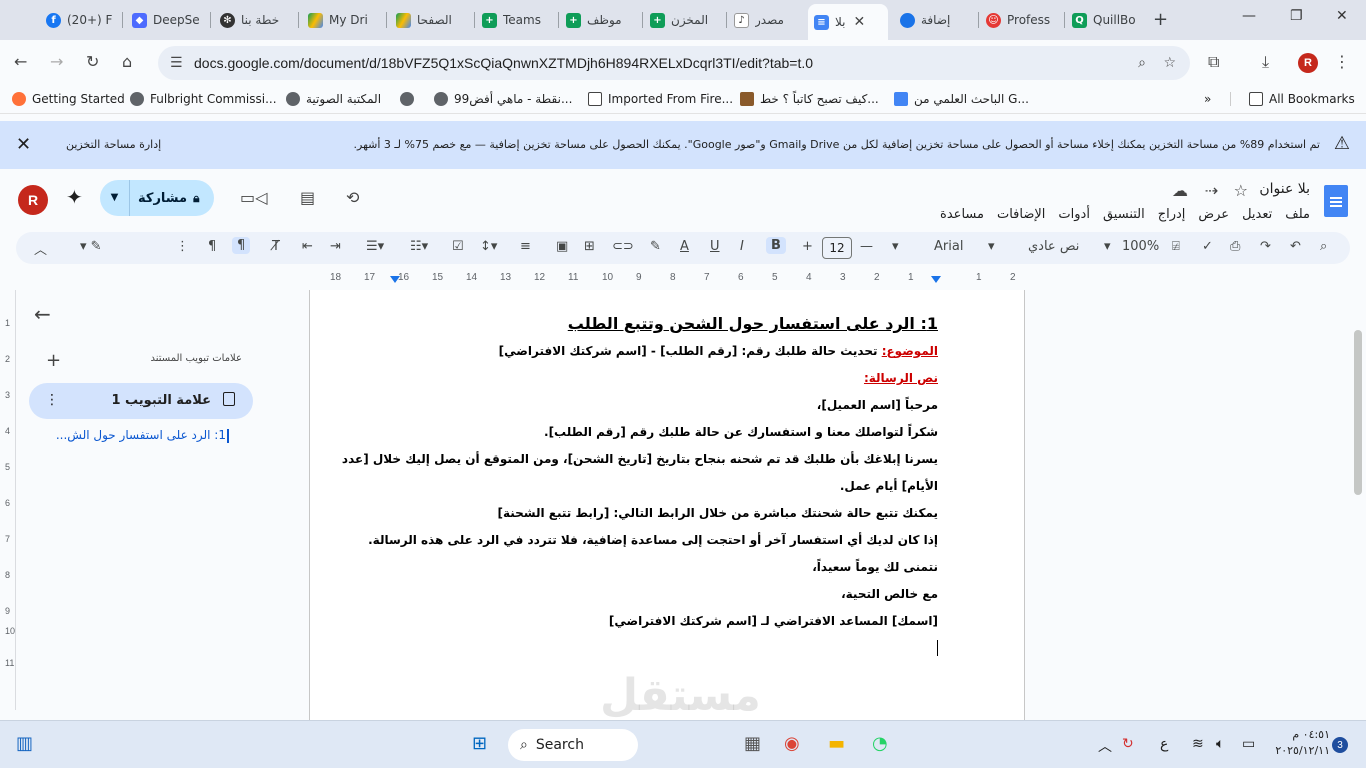 The height and width of the screenshot is (768, 1366). Describe the element at coordinates (1105, 746) in the screenshot. I see `show-hidden-icons: ︿` at that location.